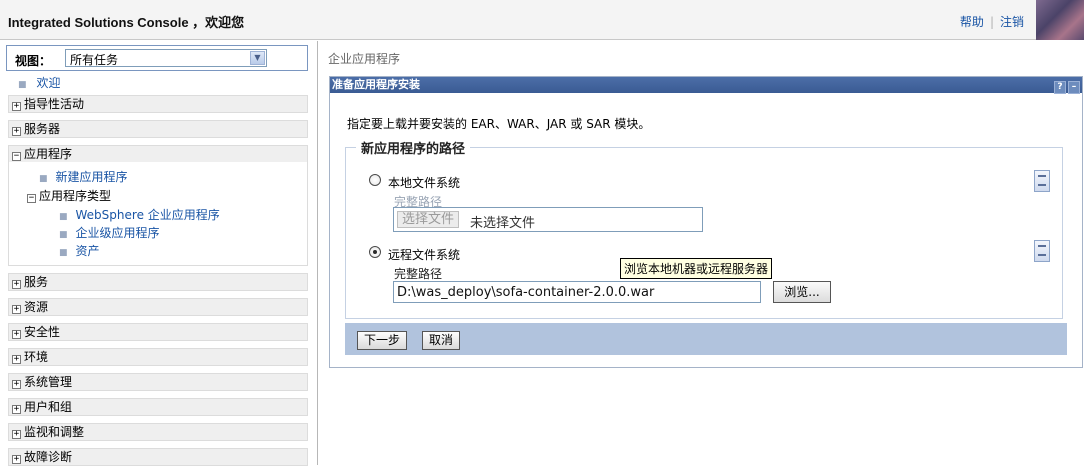 Image resolution: width=1084 pixels, height=466 pixels. Describe the element at coordinates (577, 292) in the screenshot. I see `remote-path-input` at that location.